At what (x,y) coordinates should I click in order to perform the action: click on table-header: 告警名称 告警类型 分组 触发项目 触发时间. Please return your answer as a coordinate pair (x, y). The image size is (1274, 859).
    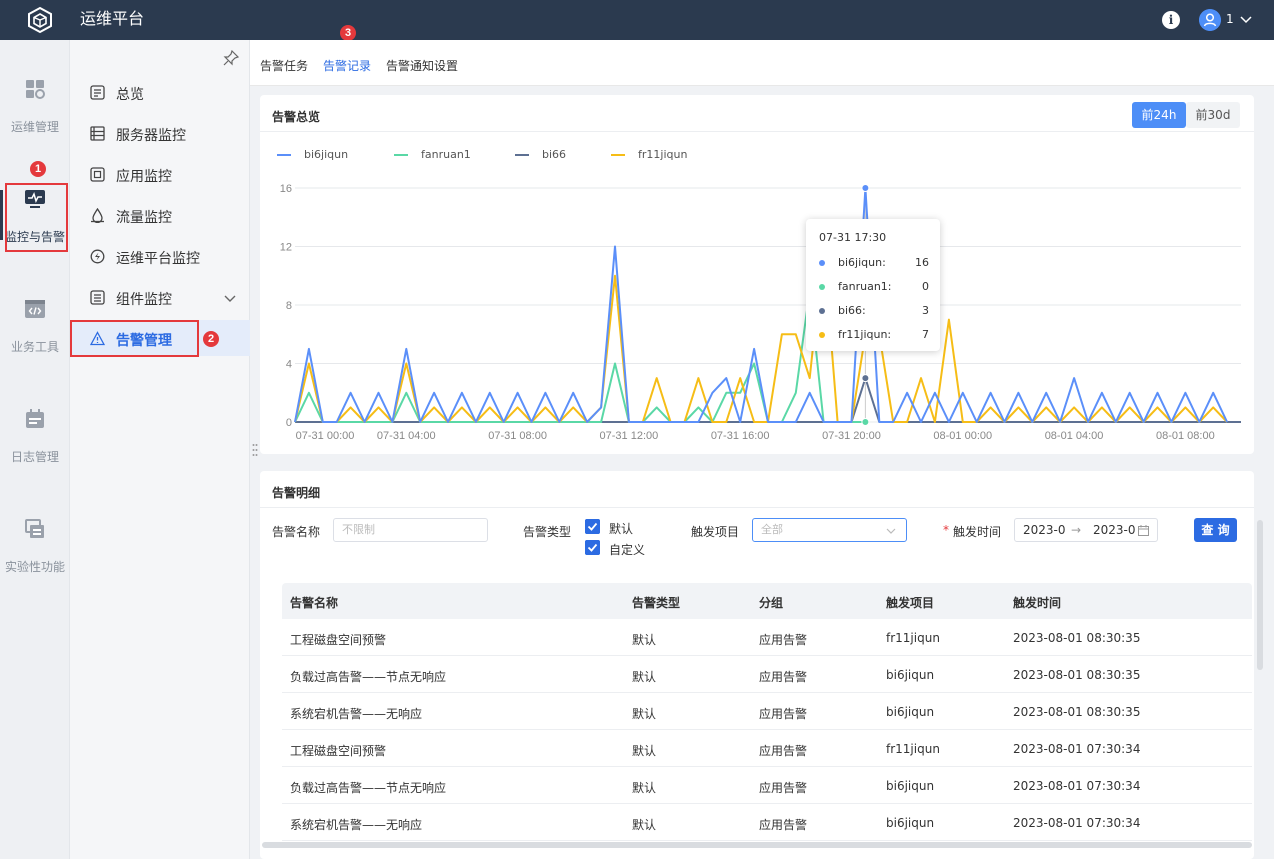
    Looking at the image, I should click on (767, 601).